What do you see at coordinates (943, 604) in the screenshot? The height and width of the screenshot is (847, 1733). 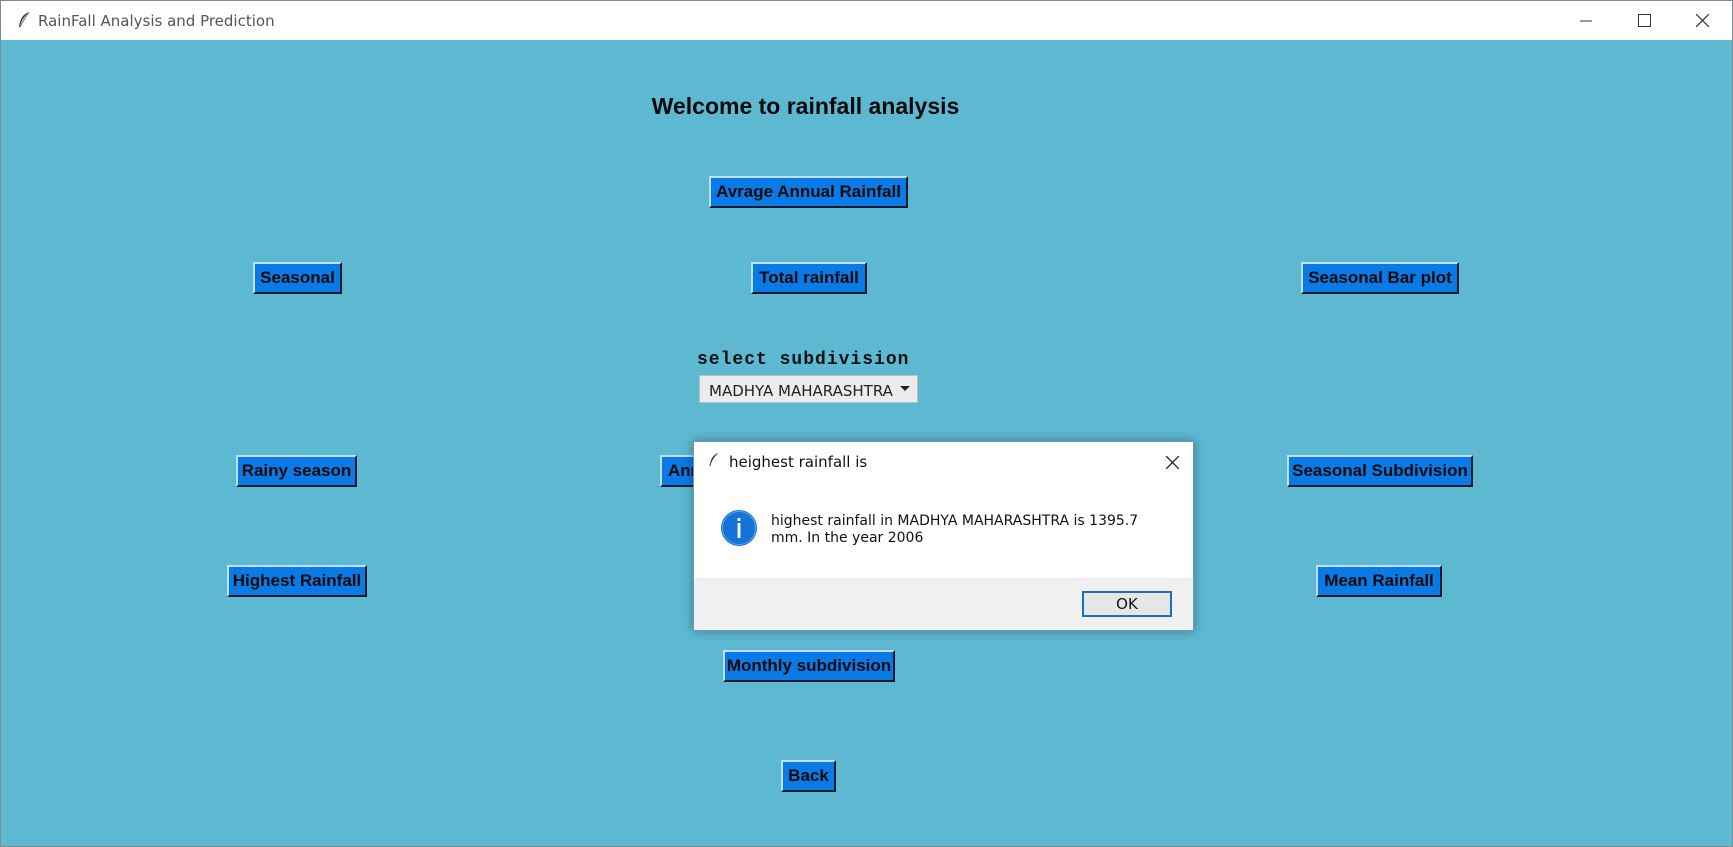 I see `dialog-footer: OK` at bounding box center [943, 604].